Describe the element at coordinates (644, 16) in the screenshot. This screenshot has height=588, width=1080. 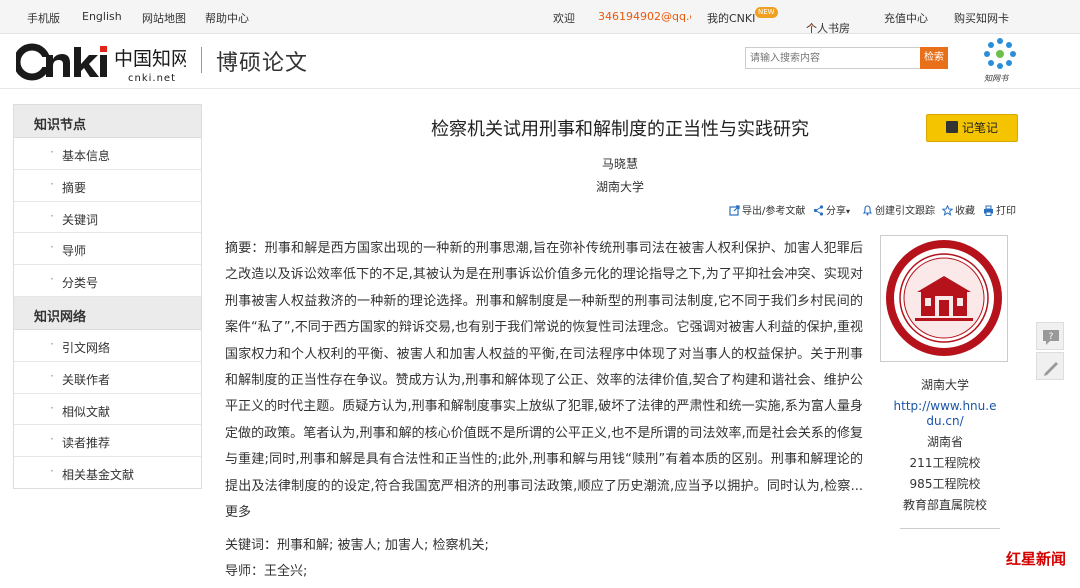
I see `account-link: 346194902@qq.co` at that location.